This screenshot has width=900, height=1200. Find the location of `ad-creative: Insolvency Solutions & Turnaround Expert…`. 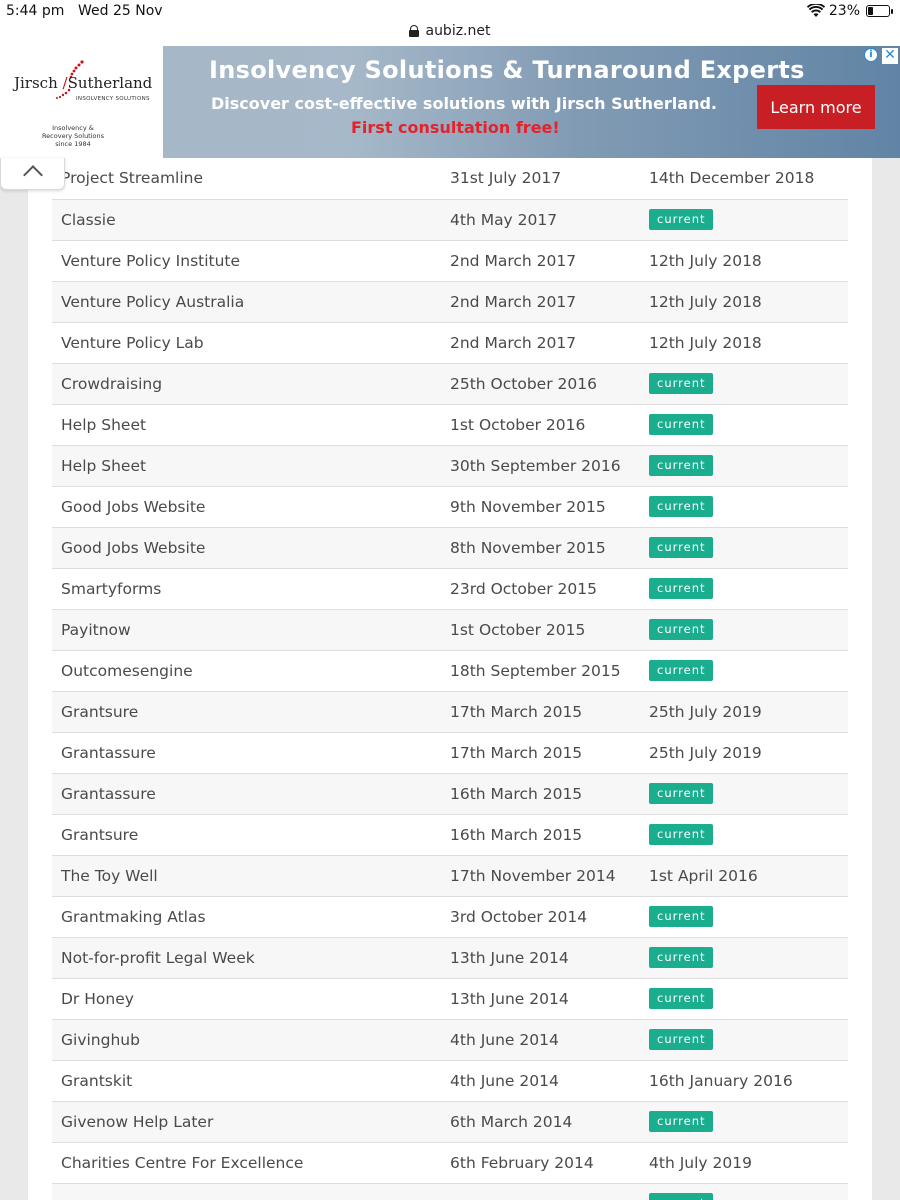

ad-creative: Insolvency Solutions & Turnaround Expert… is located at coordinates (531, 102).